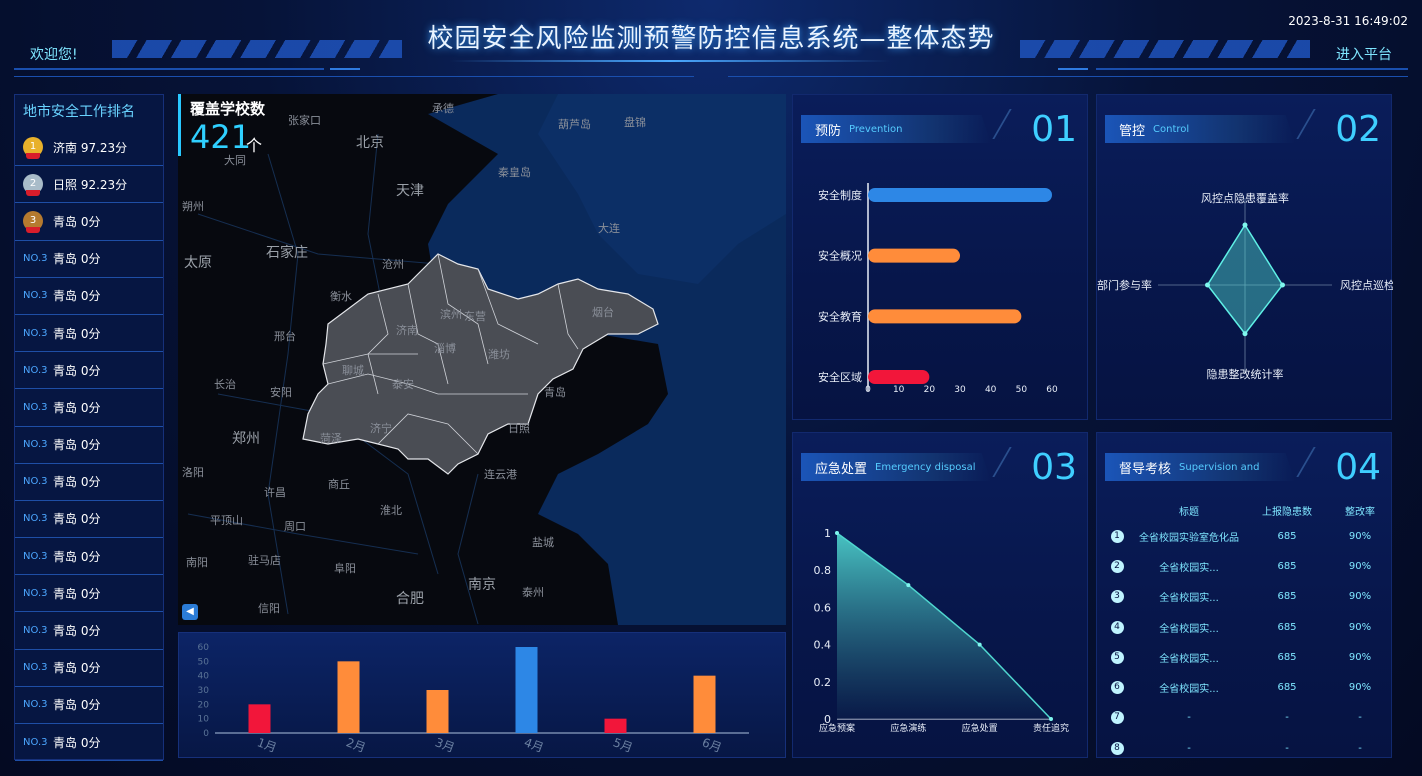 The height and width of the screenshot is (776, 1422). Describe the element at coordinates (193, 206) in the screenshot. I see `city-label: 朔州` at that location.